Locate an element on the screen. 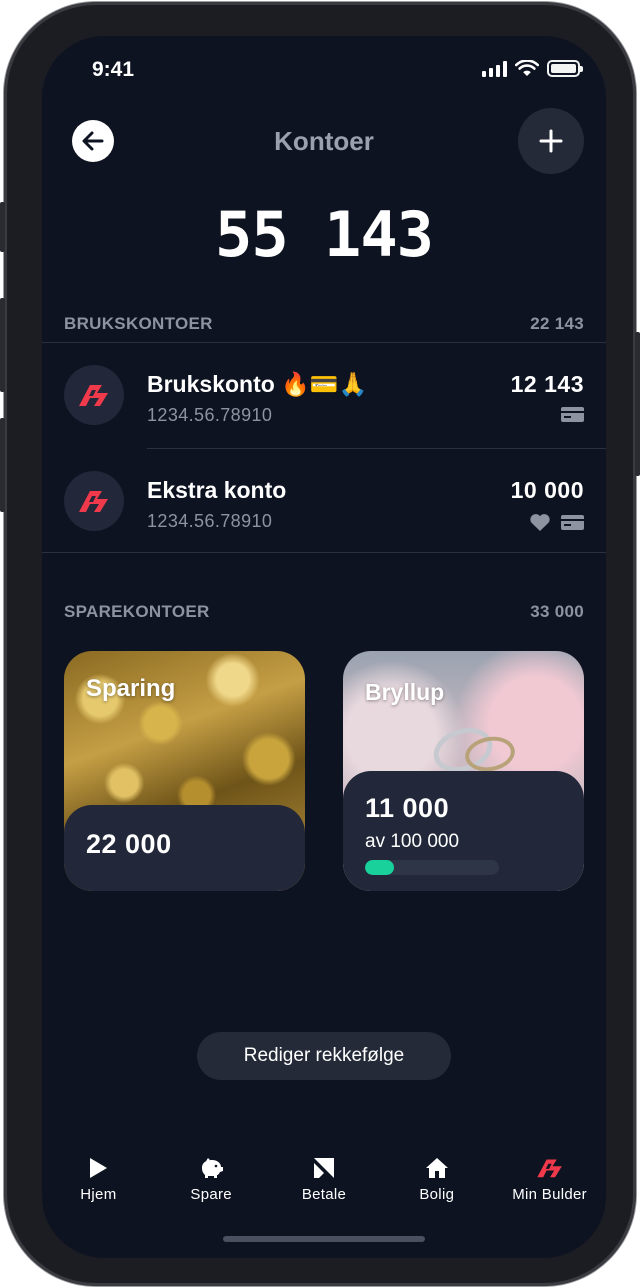  plus-icon is located at coordinates (551, 141).